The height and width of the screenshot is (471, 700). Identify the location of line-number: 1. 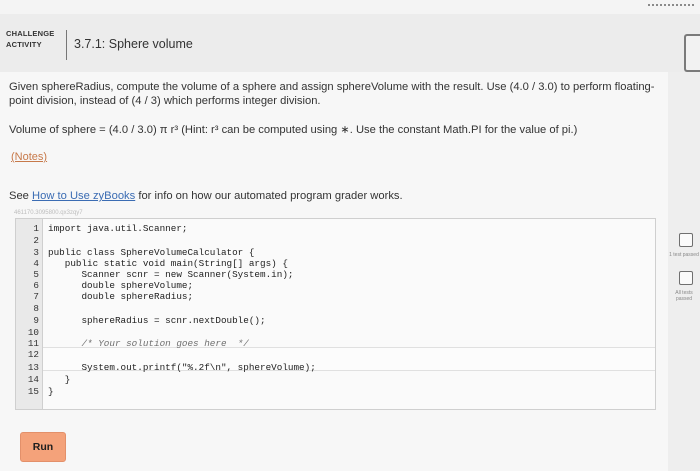
(36, 228).